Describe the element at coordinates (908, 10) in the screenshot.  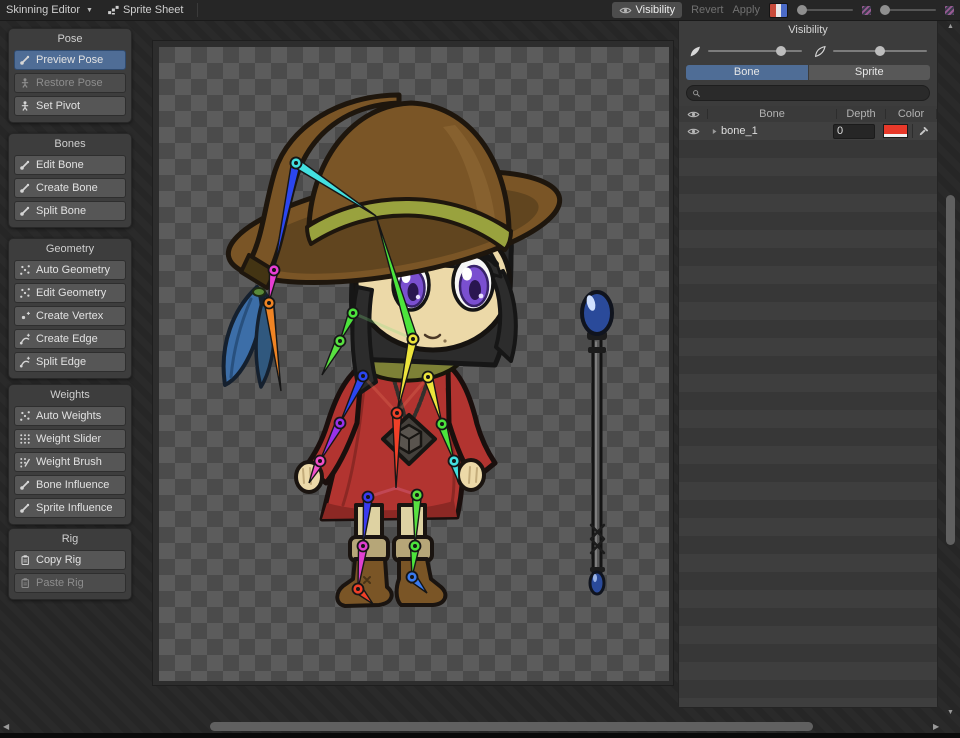
I see `toolbar-sprite-opacity-slider` at that location.